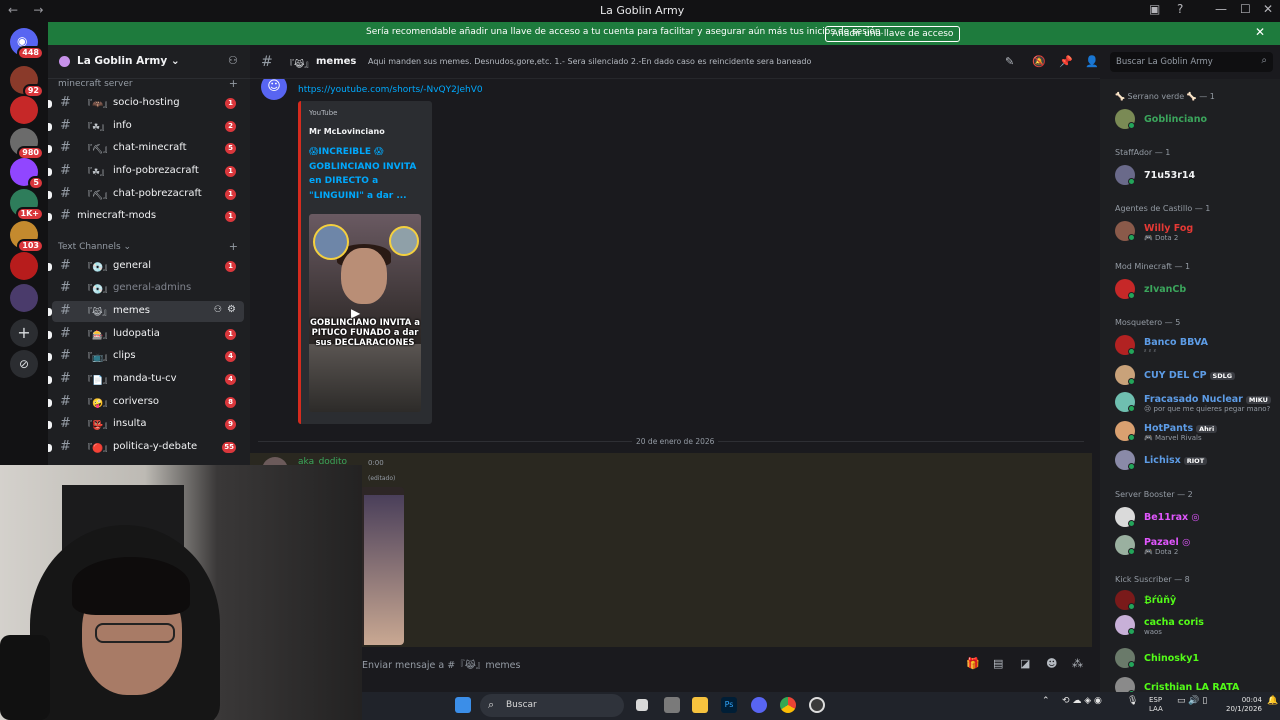 Image resolution: width=1280 pixels, height=720 pixels. I want to click on video-attachment, so click(382, 566).